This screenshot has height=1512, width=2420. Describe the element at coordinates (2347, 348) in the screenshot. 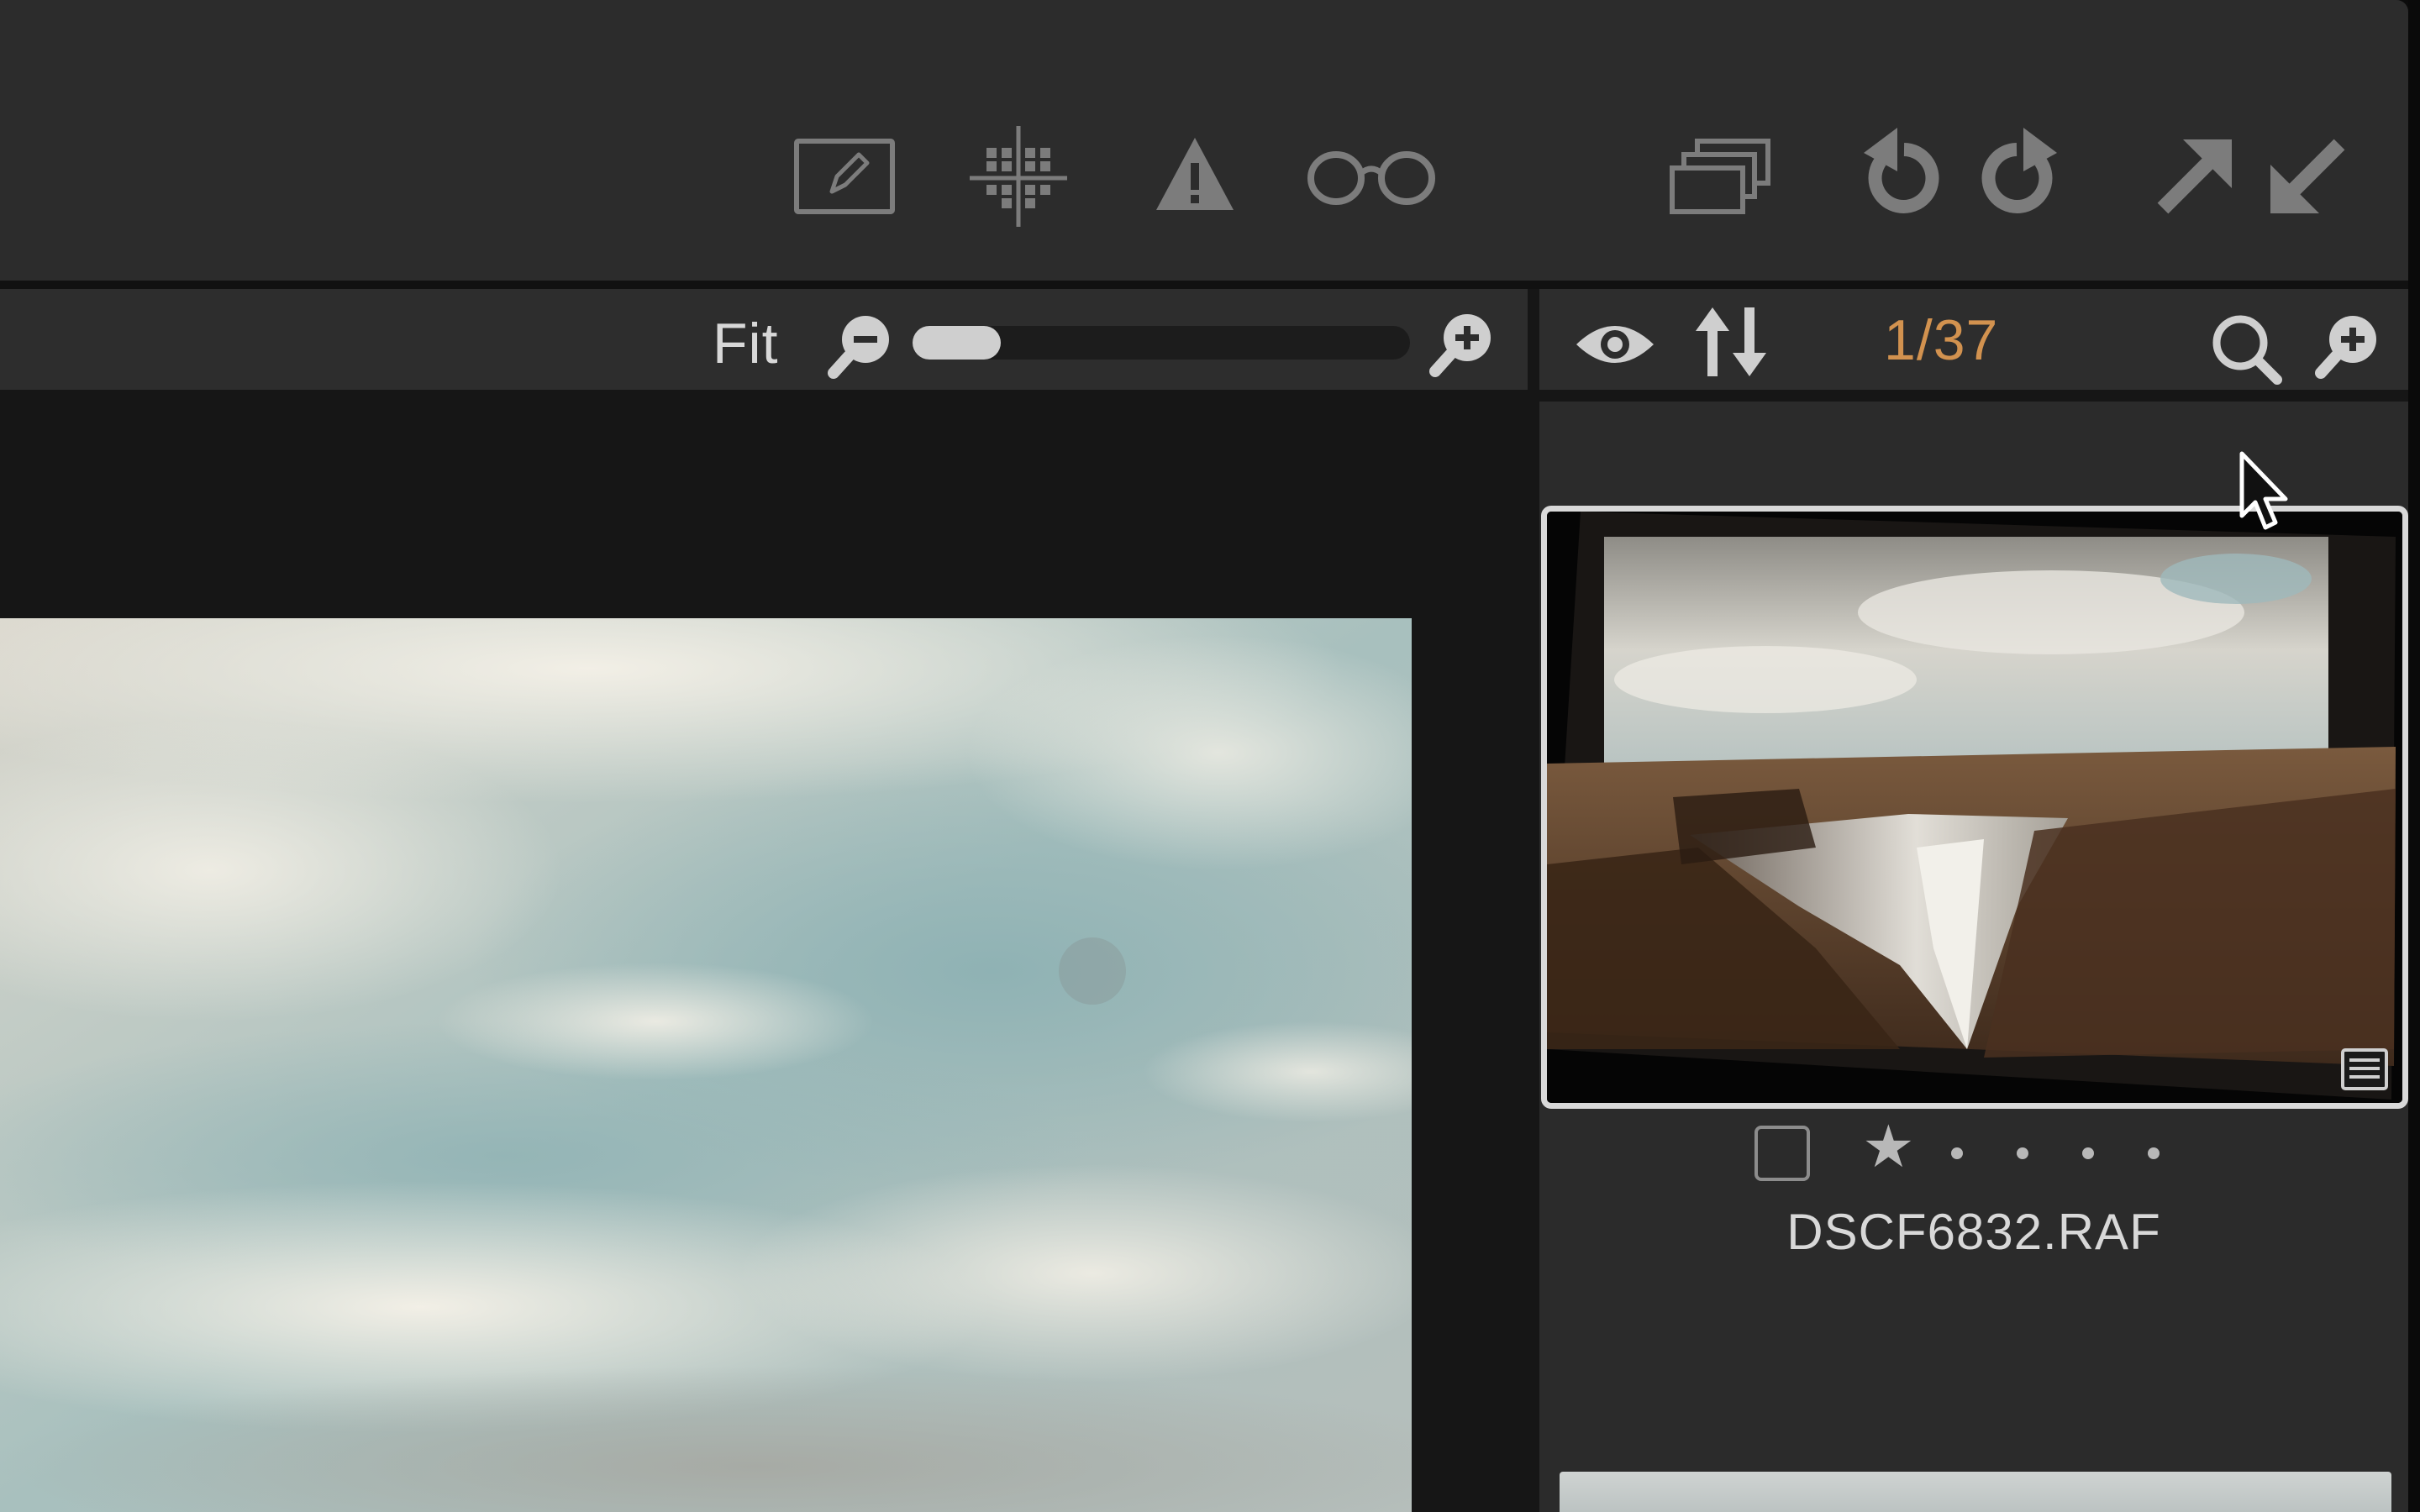

I see `browser-zoom-in-icon` at that location.